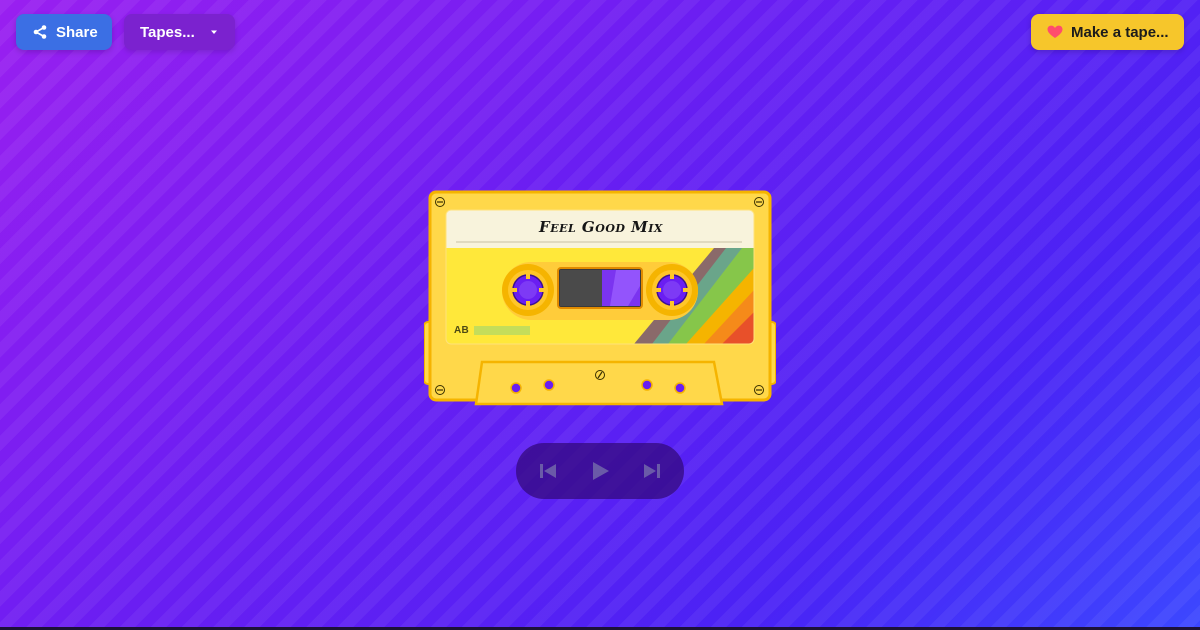 Image resolution: width=1200 pixels, height=630 pixels. What do you see at coordinates (462, 330) in the screenshot?
I see `tape-side-label: AB` at bounding box center [462, 330].